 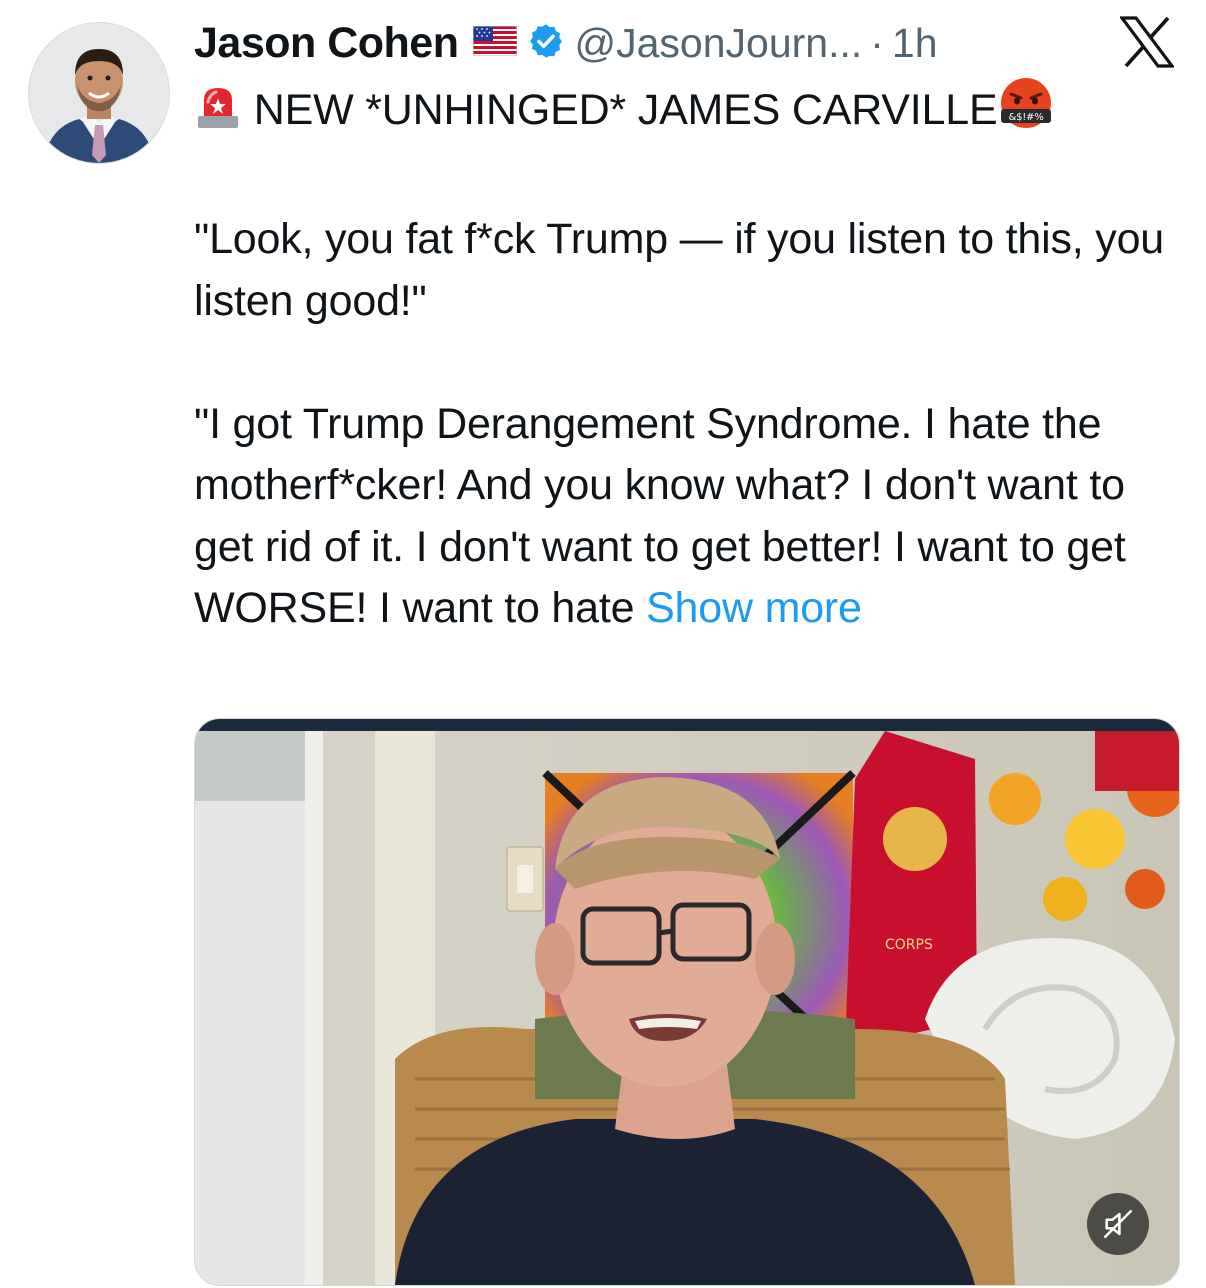 I want to click on tweet-header: Jason Cohen @JasonJourn... · 1h, so click(x=566, y=43).